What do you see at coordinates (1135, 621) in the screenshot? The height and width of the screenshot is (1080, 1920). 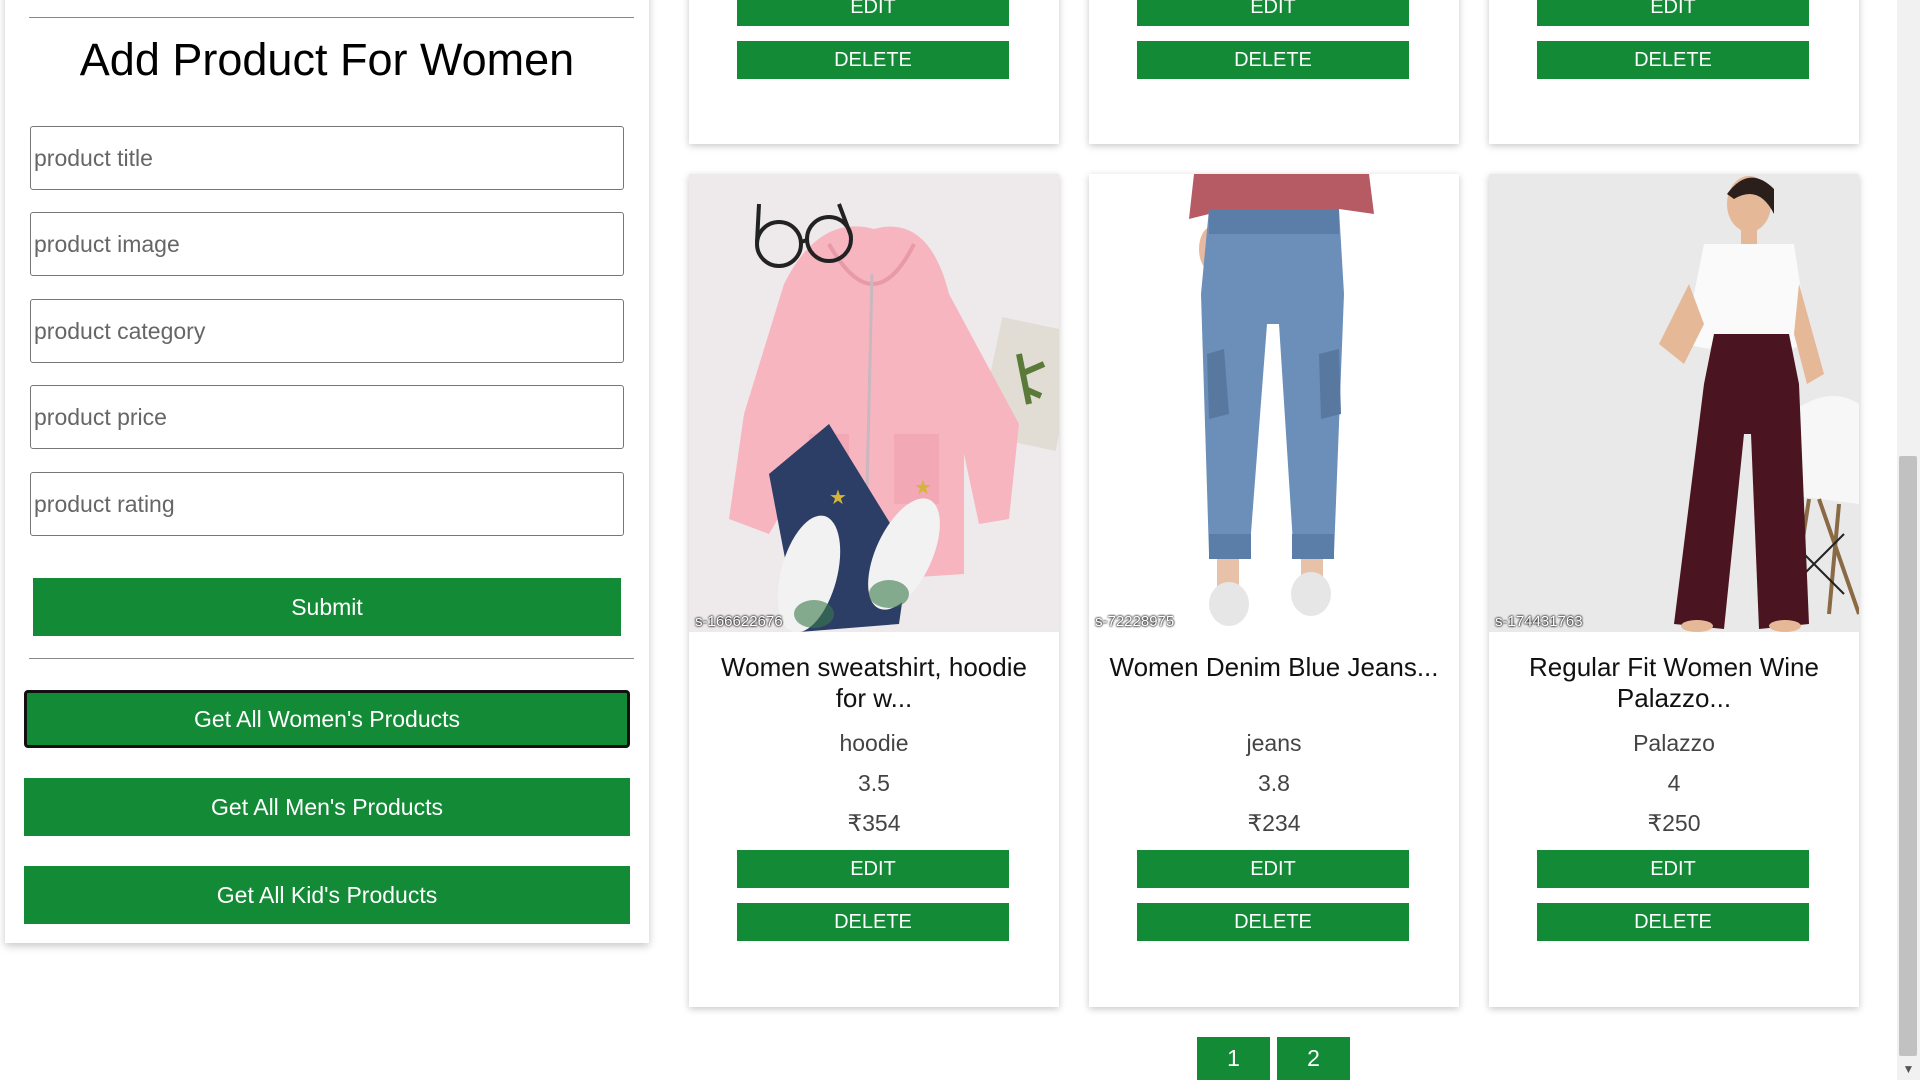 I see `image-watermark: s-72228975` at bounding box center [1135, 621].